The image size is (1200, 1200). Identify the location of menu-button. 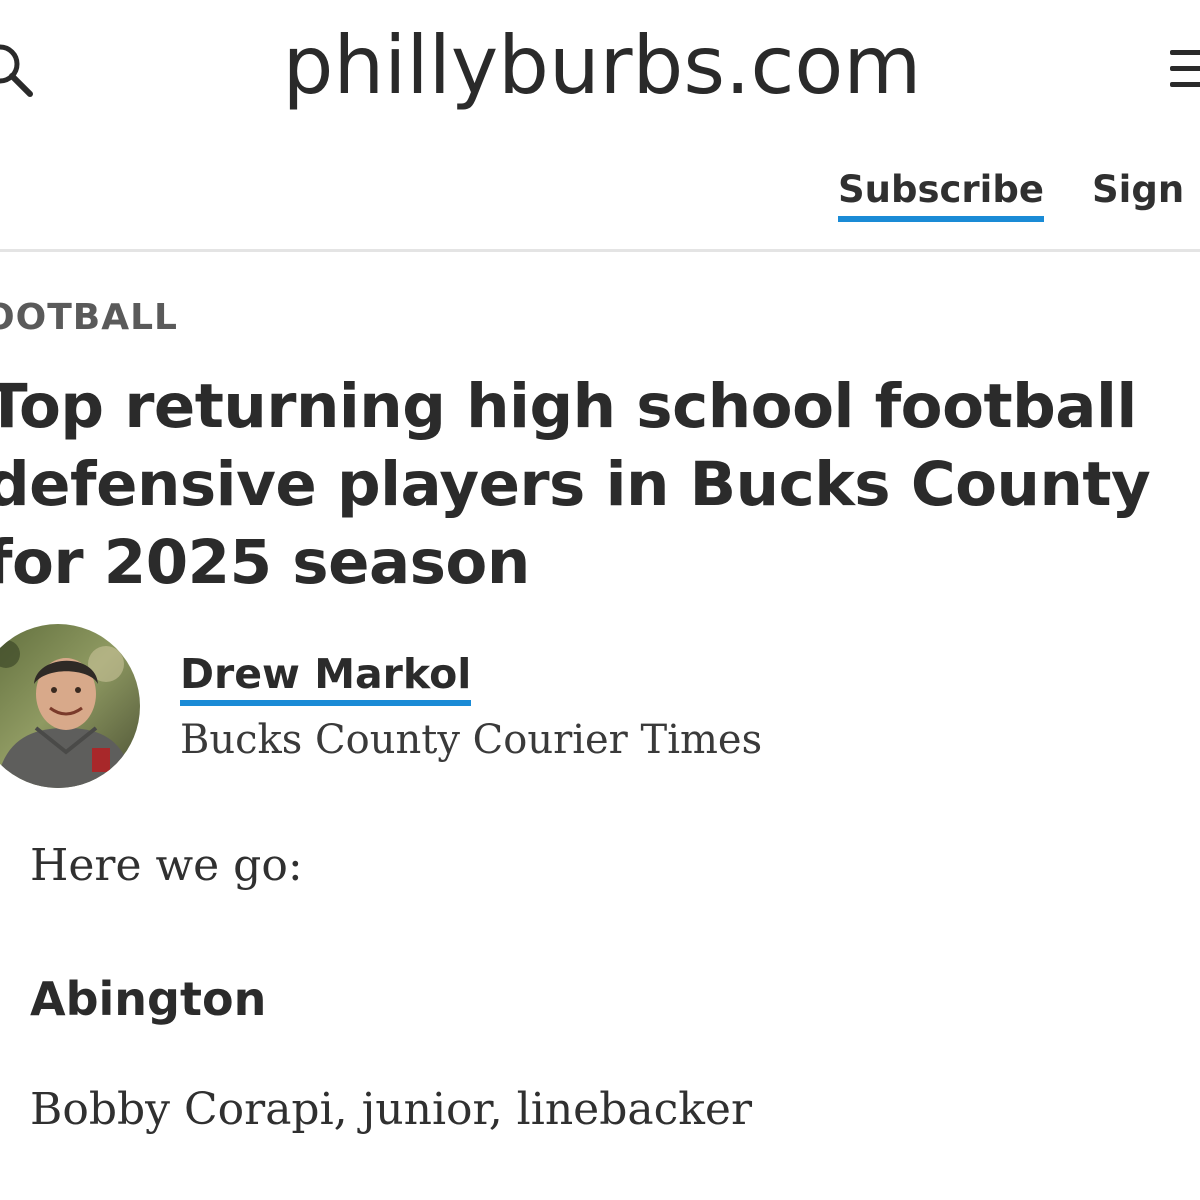
(1183, 69).